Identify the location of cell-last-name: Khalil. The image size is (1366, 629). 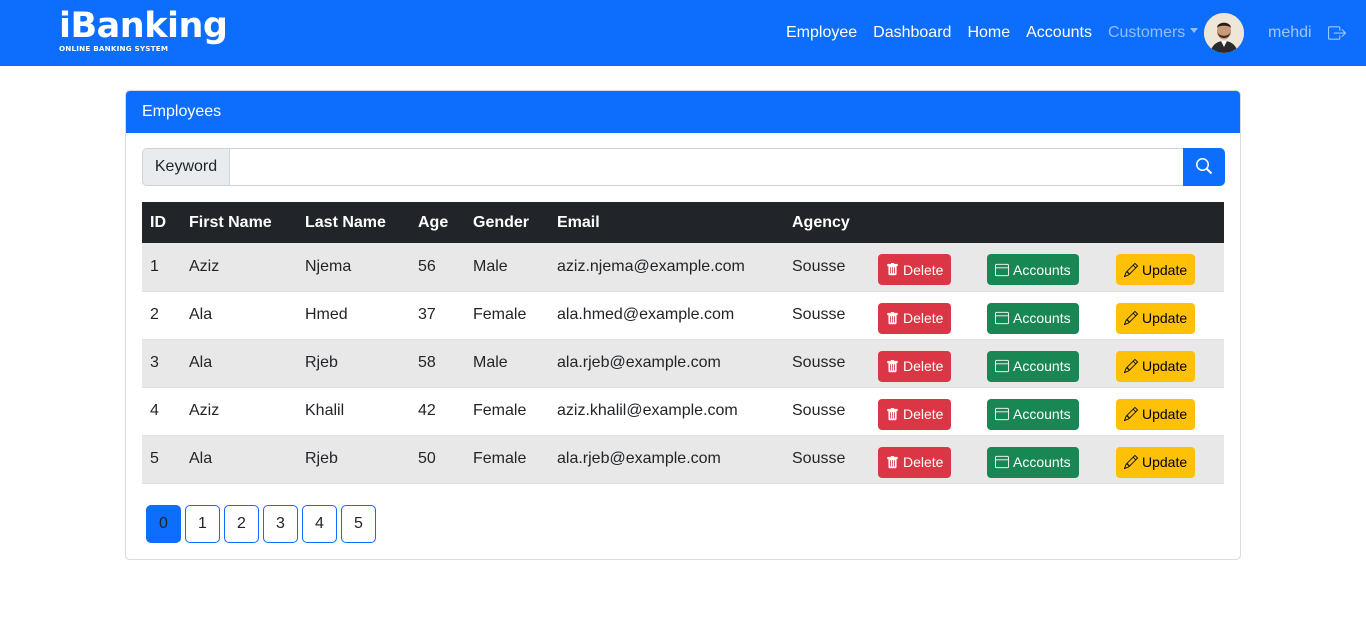
(353, 411).